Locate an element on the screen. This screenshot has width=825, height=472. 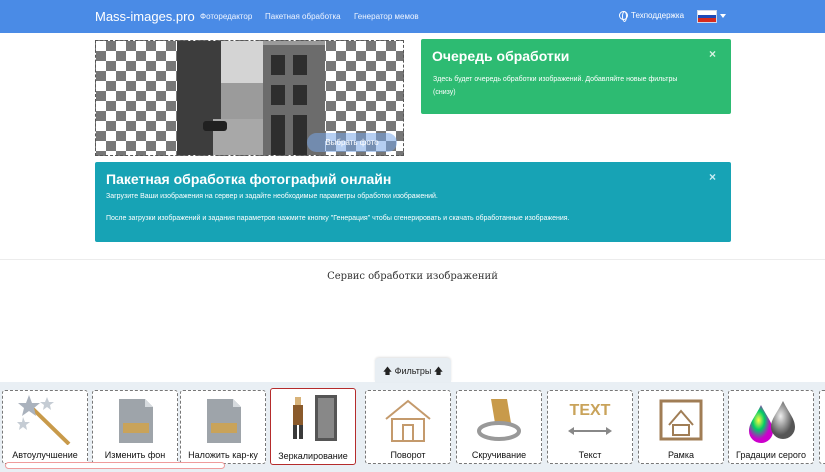
filter-mirror: Зеркалирование is located at coordinates (313, 426).